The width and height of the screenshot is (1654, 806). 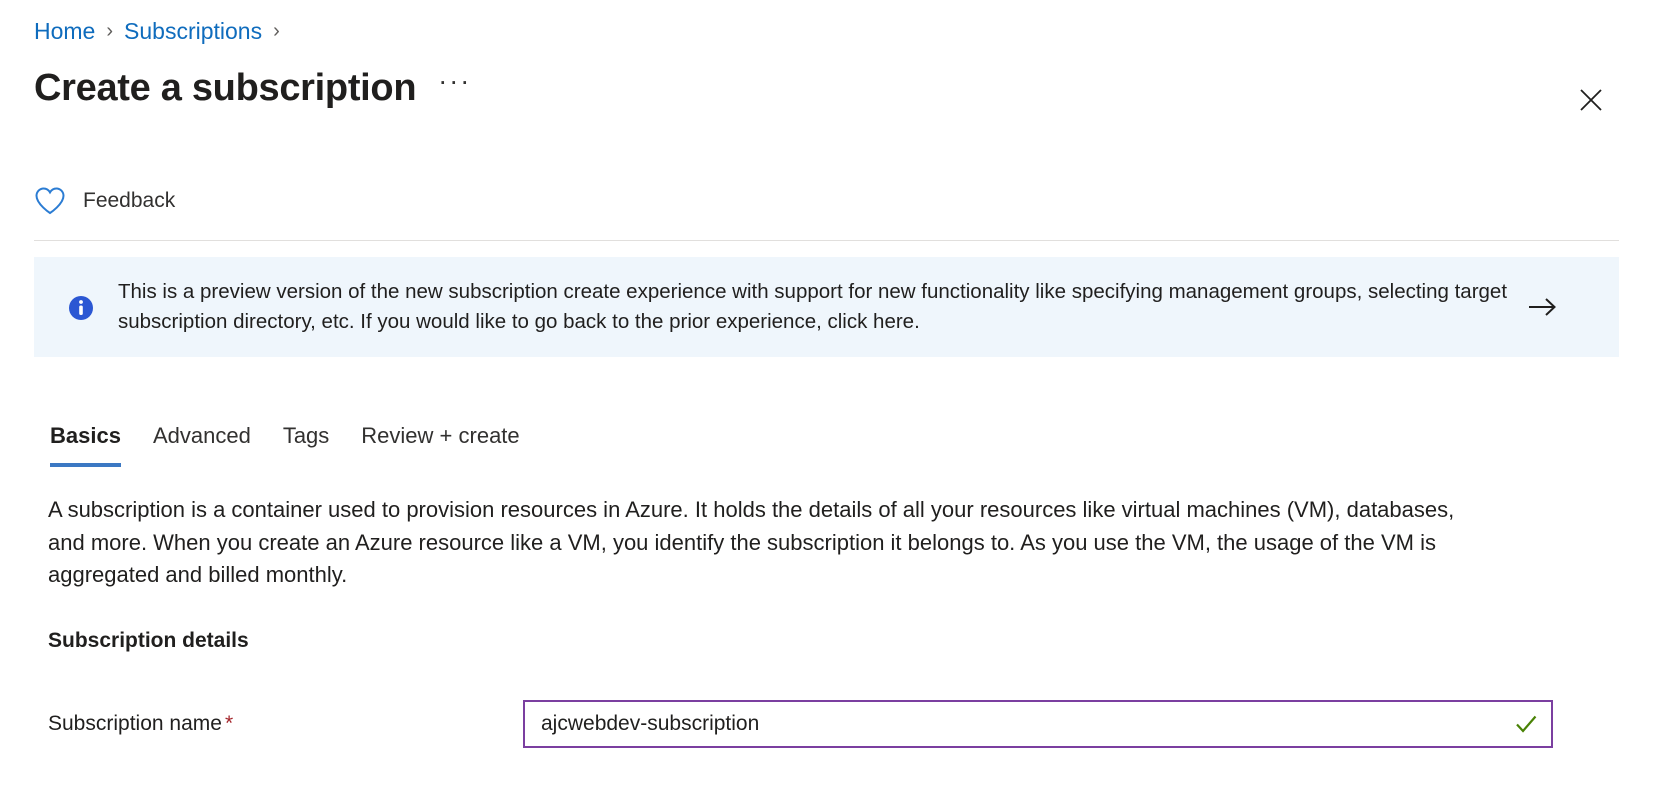 What do you see at coordinates (193, 31) in the screenshot?
I see `breadcrumb-item-subscriptions: Subscriptions` at bounding box center [193, 31].